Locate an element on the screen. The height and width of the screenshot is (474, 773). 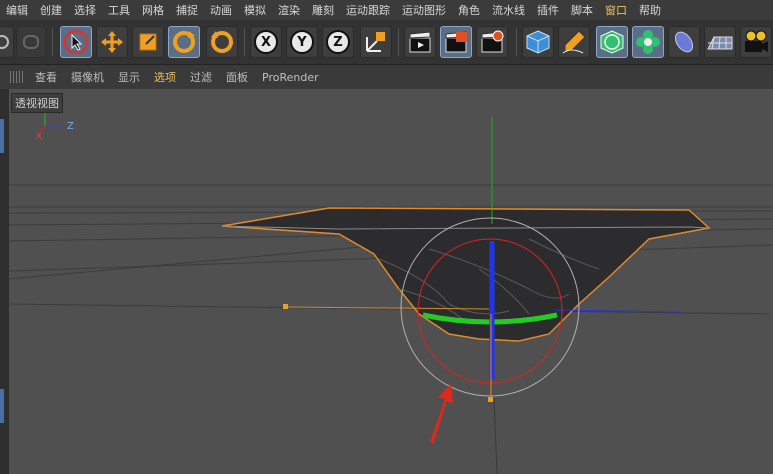
menu-item-edit: 编辑 is located at coordinates (17, 10).